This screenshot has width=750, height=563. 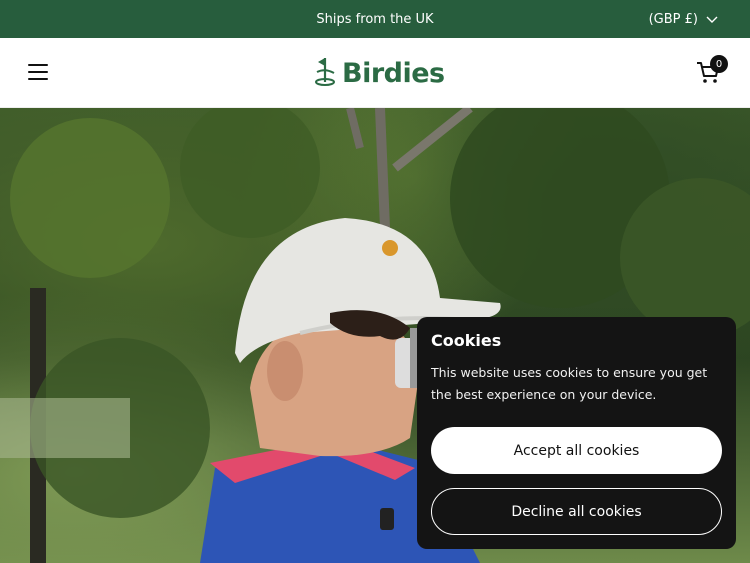 What do you see at coordinates (719, 64) in the screenshot?
I see `cart-count-badge: 0` at bounding box center [719, 64].